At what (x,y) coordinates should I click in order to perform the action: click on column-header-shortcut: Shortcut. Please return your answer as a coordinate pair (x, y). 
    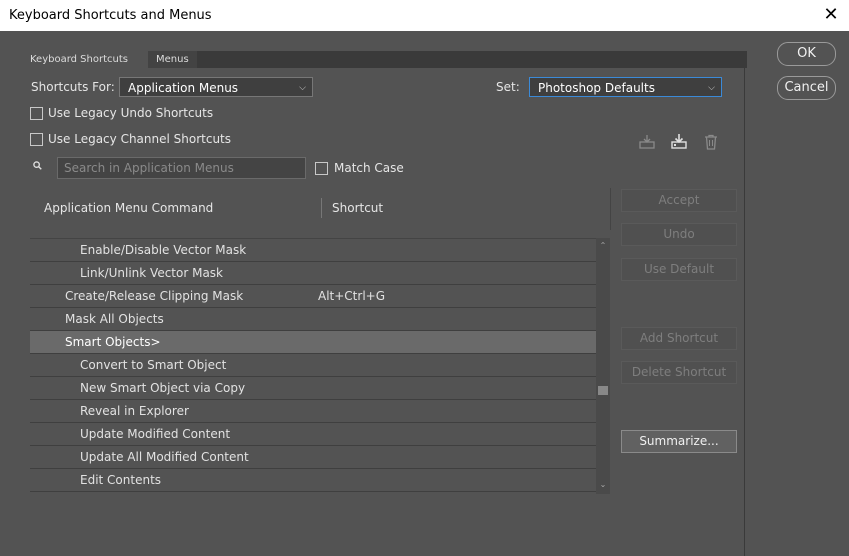
    Looking at the image, I should click on (358, 208).